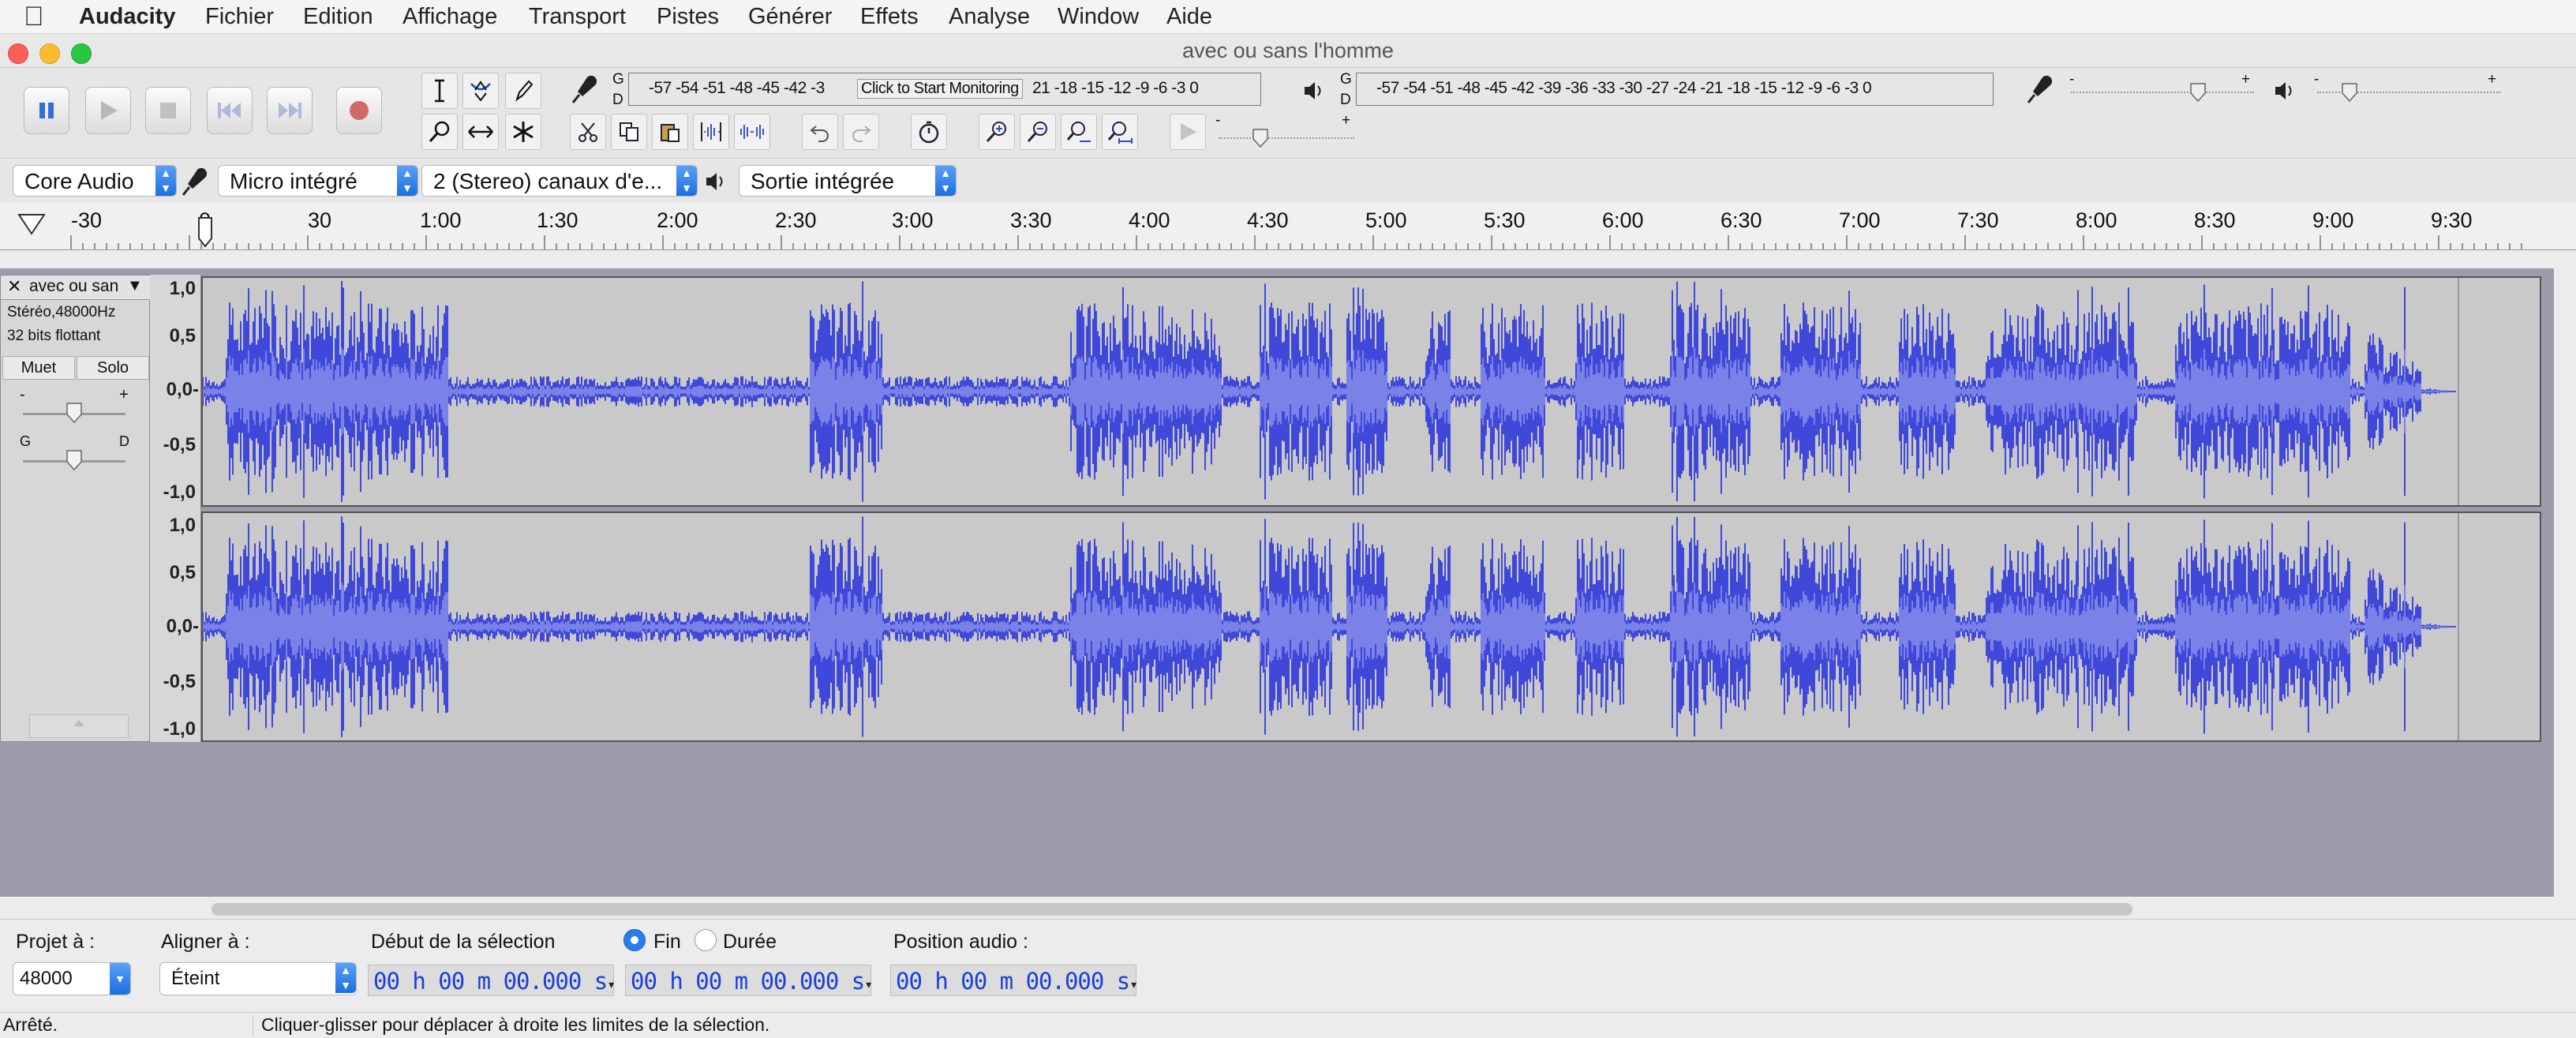 The height and width of the screenshot is (1038, 2576). What do you see at coordinates (861, 132) in the screenshot?
I see `redo-button` at bounding box center [861, 132].